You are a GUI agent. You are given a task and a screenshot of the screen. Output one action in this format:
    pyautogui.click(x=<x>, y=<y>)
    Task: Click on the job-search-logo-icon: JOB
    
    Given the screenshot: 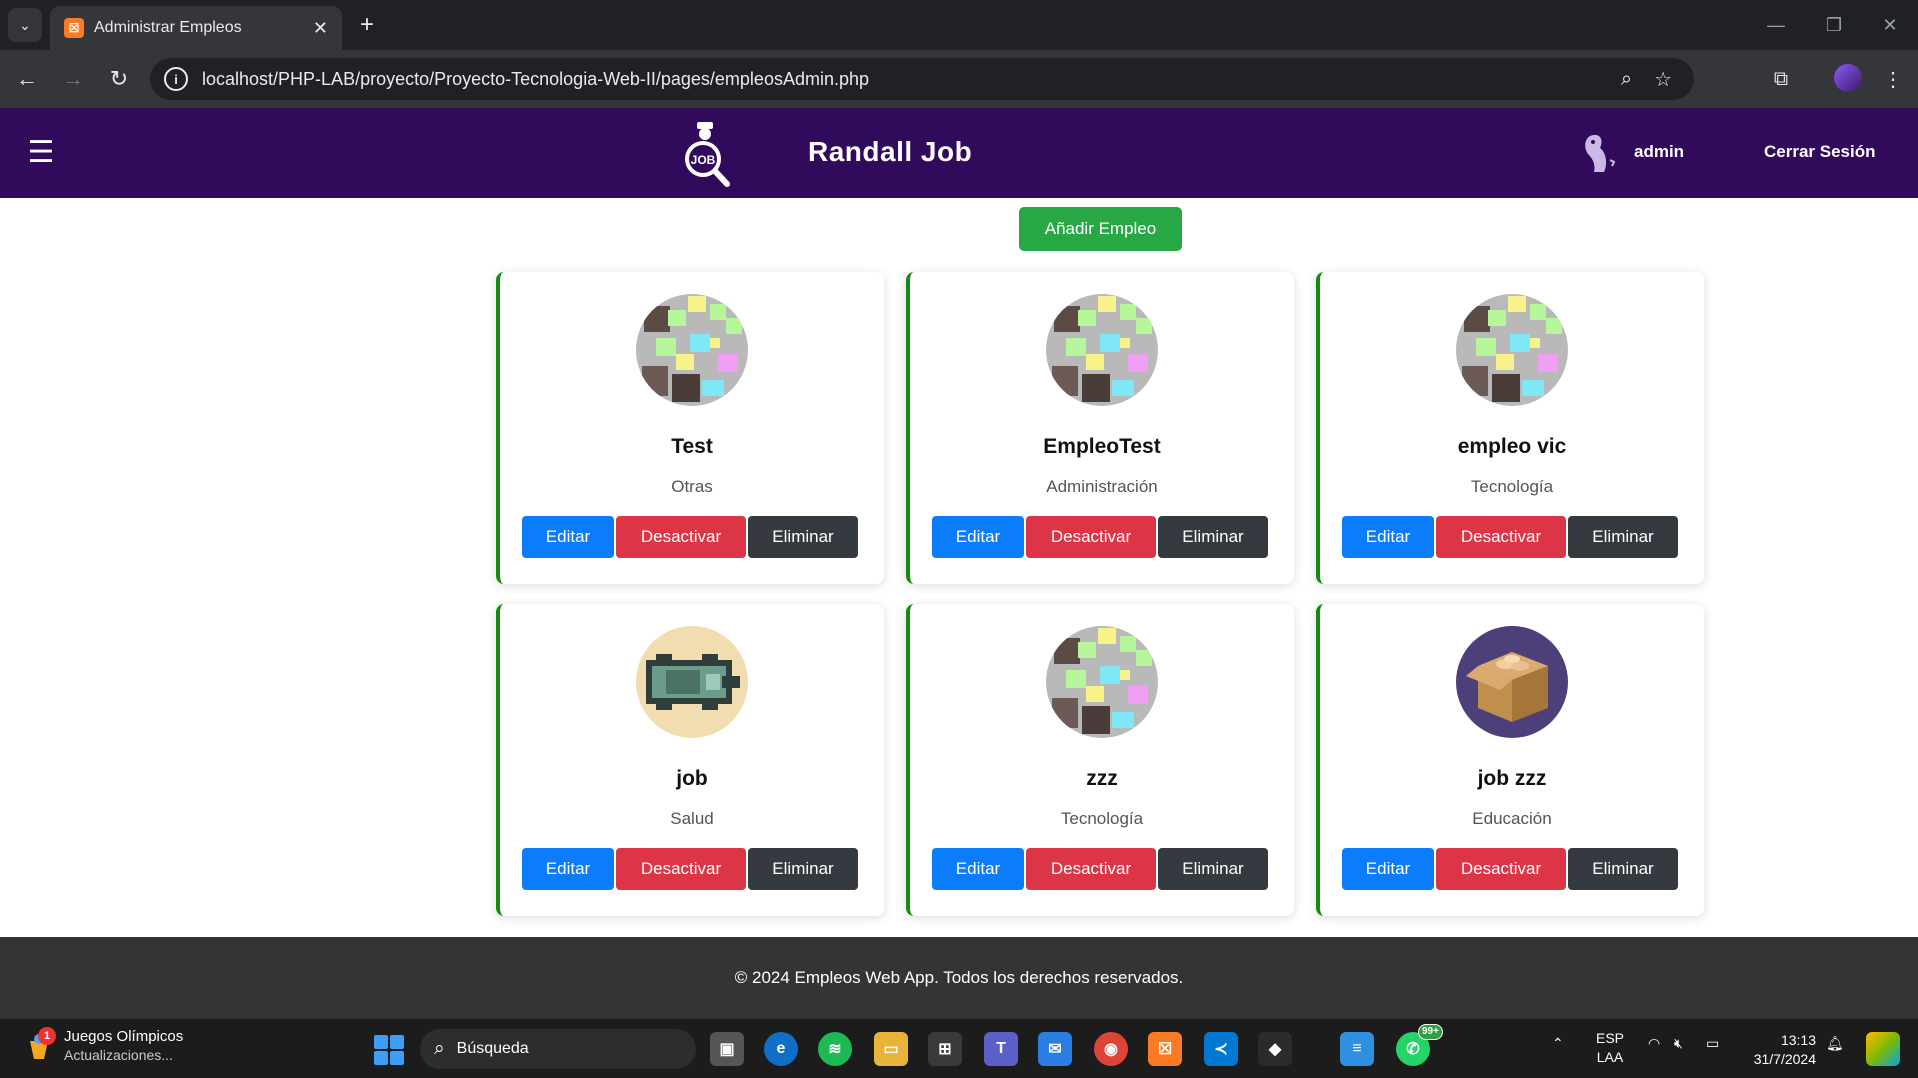 What is the action you would take?
    pyautogui.click(x=707, y=153)
    